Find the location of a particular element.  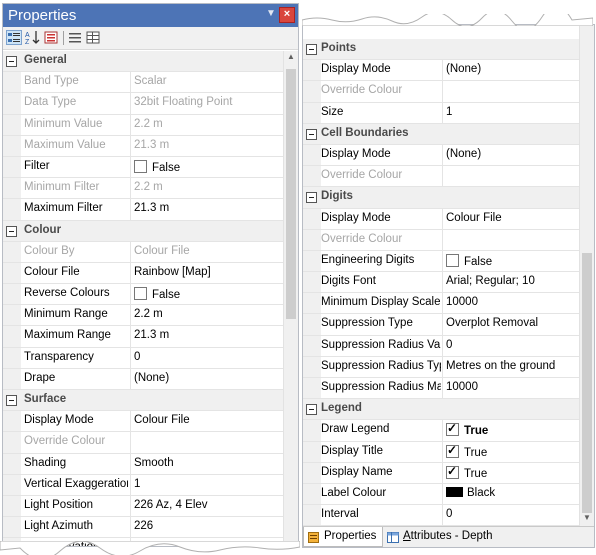

scrollbar-right: ▼ is located at coordinates (586, 275).